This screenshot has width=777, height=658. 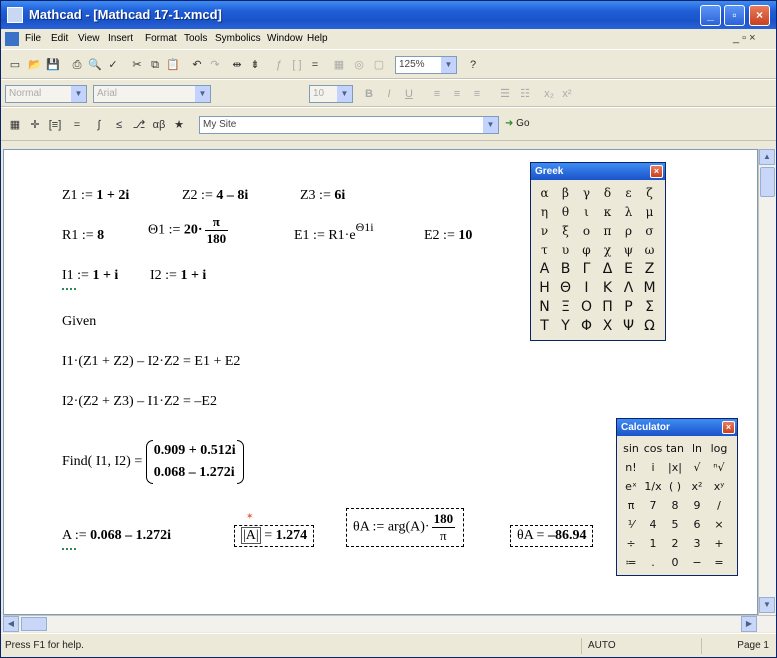 I want to click on greek-key-lower: θ, so click(x=565, y=212).